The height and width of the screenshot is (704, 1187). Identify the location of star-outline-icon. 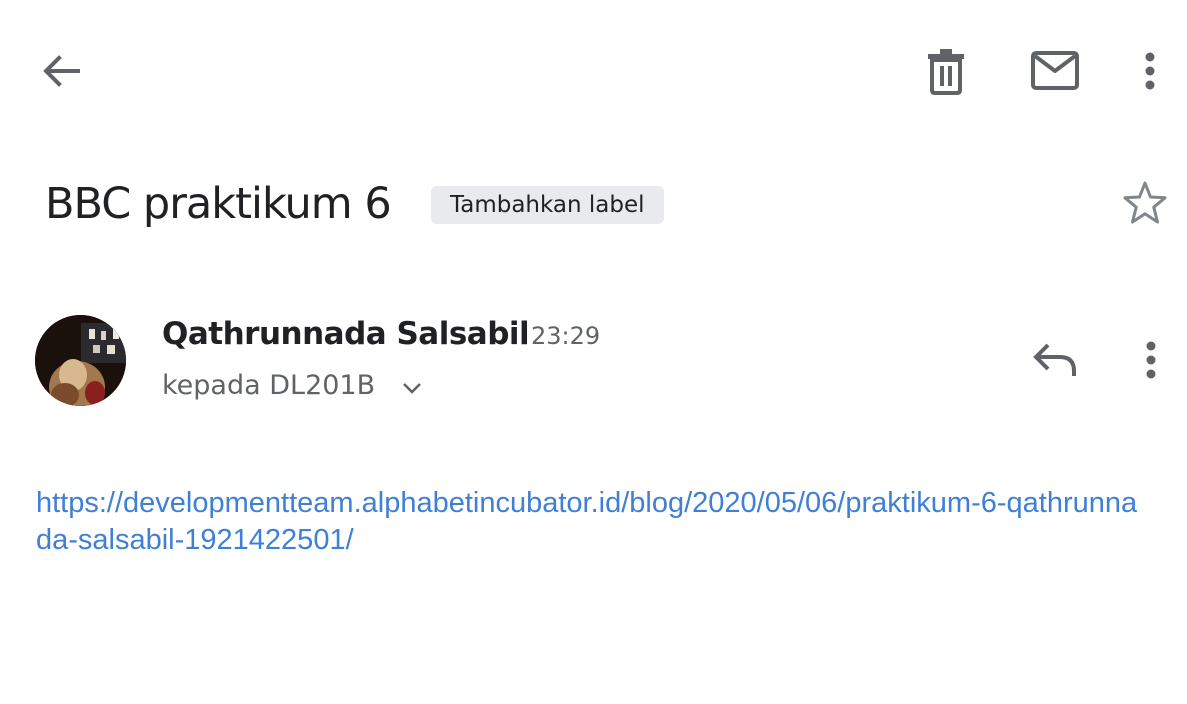
(1145, 203).